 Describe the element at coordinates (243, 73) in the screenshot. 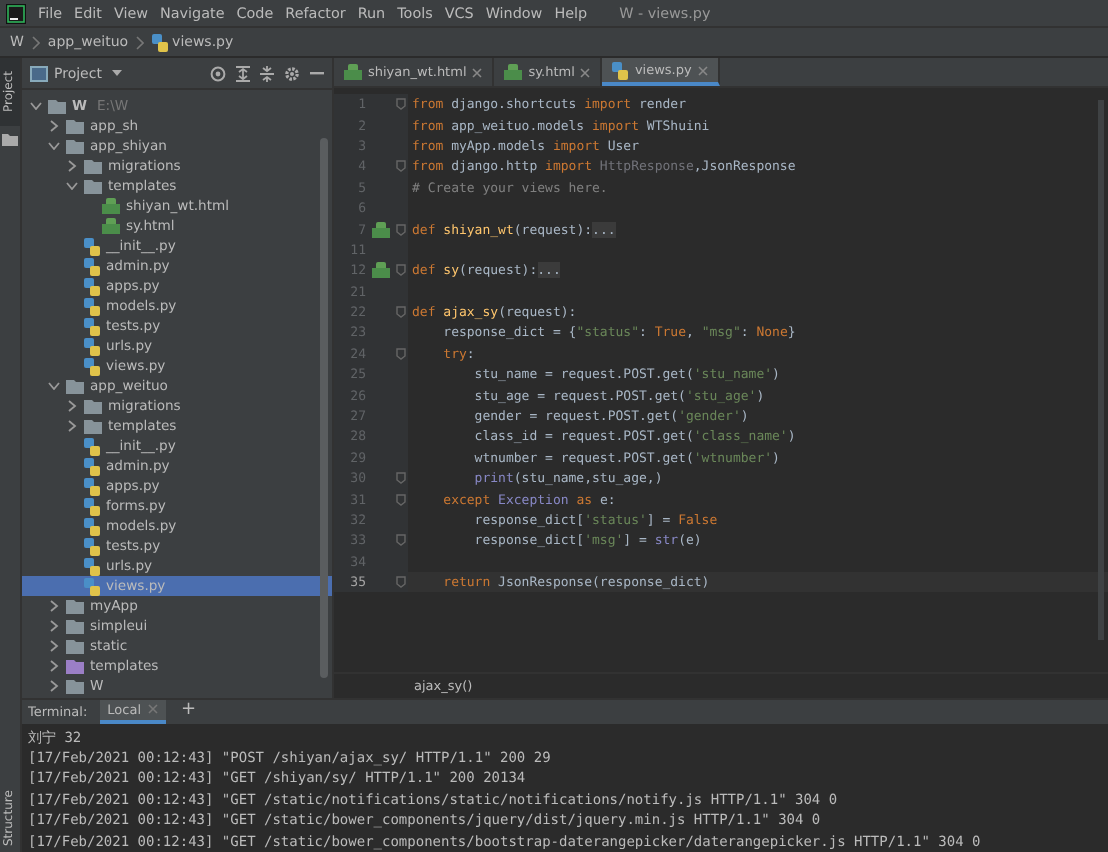

I see `expand-all-icon` at that location.